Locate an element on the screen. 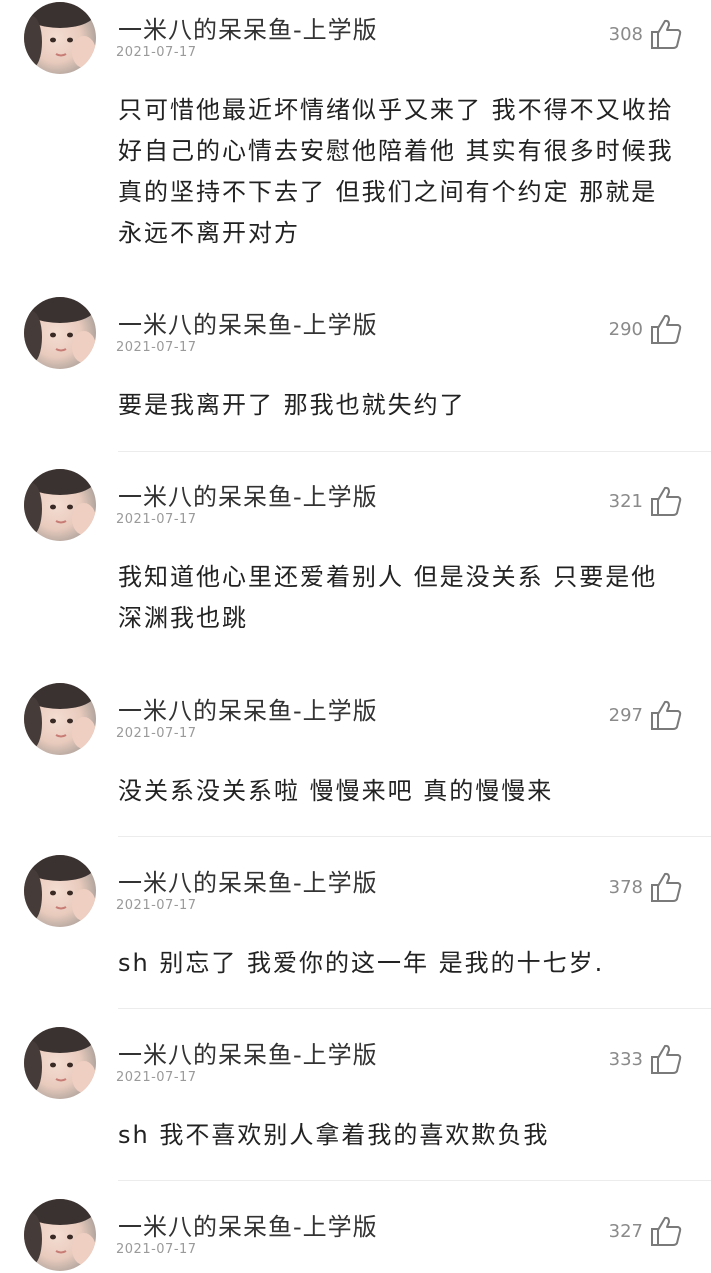 The width and height of the screenshot is (711, 1273). like-count: 333 is located at coordinates (625, 1059).